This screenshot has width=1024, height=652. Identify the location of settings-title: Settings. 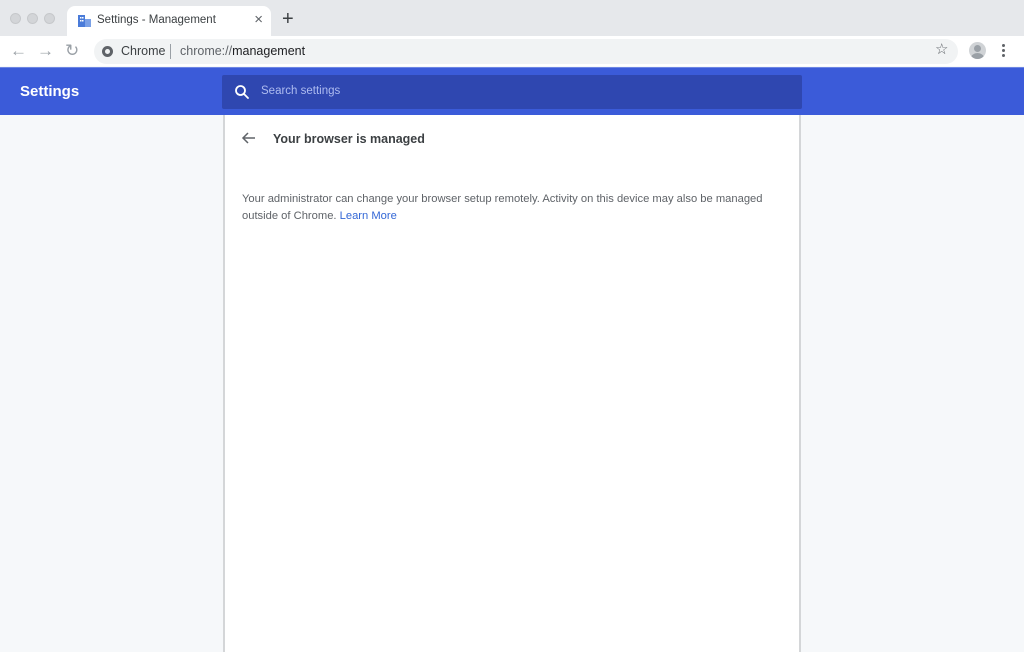
(50, 91).